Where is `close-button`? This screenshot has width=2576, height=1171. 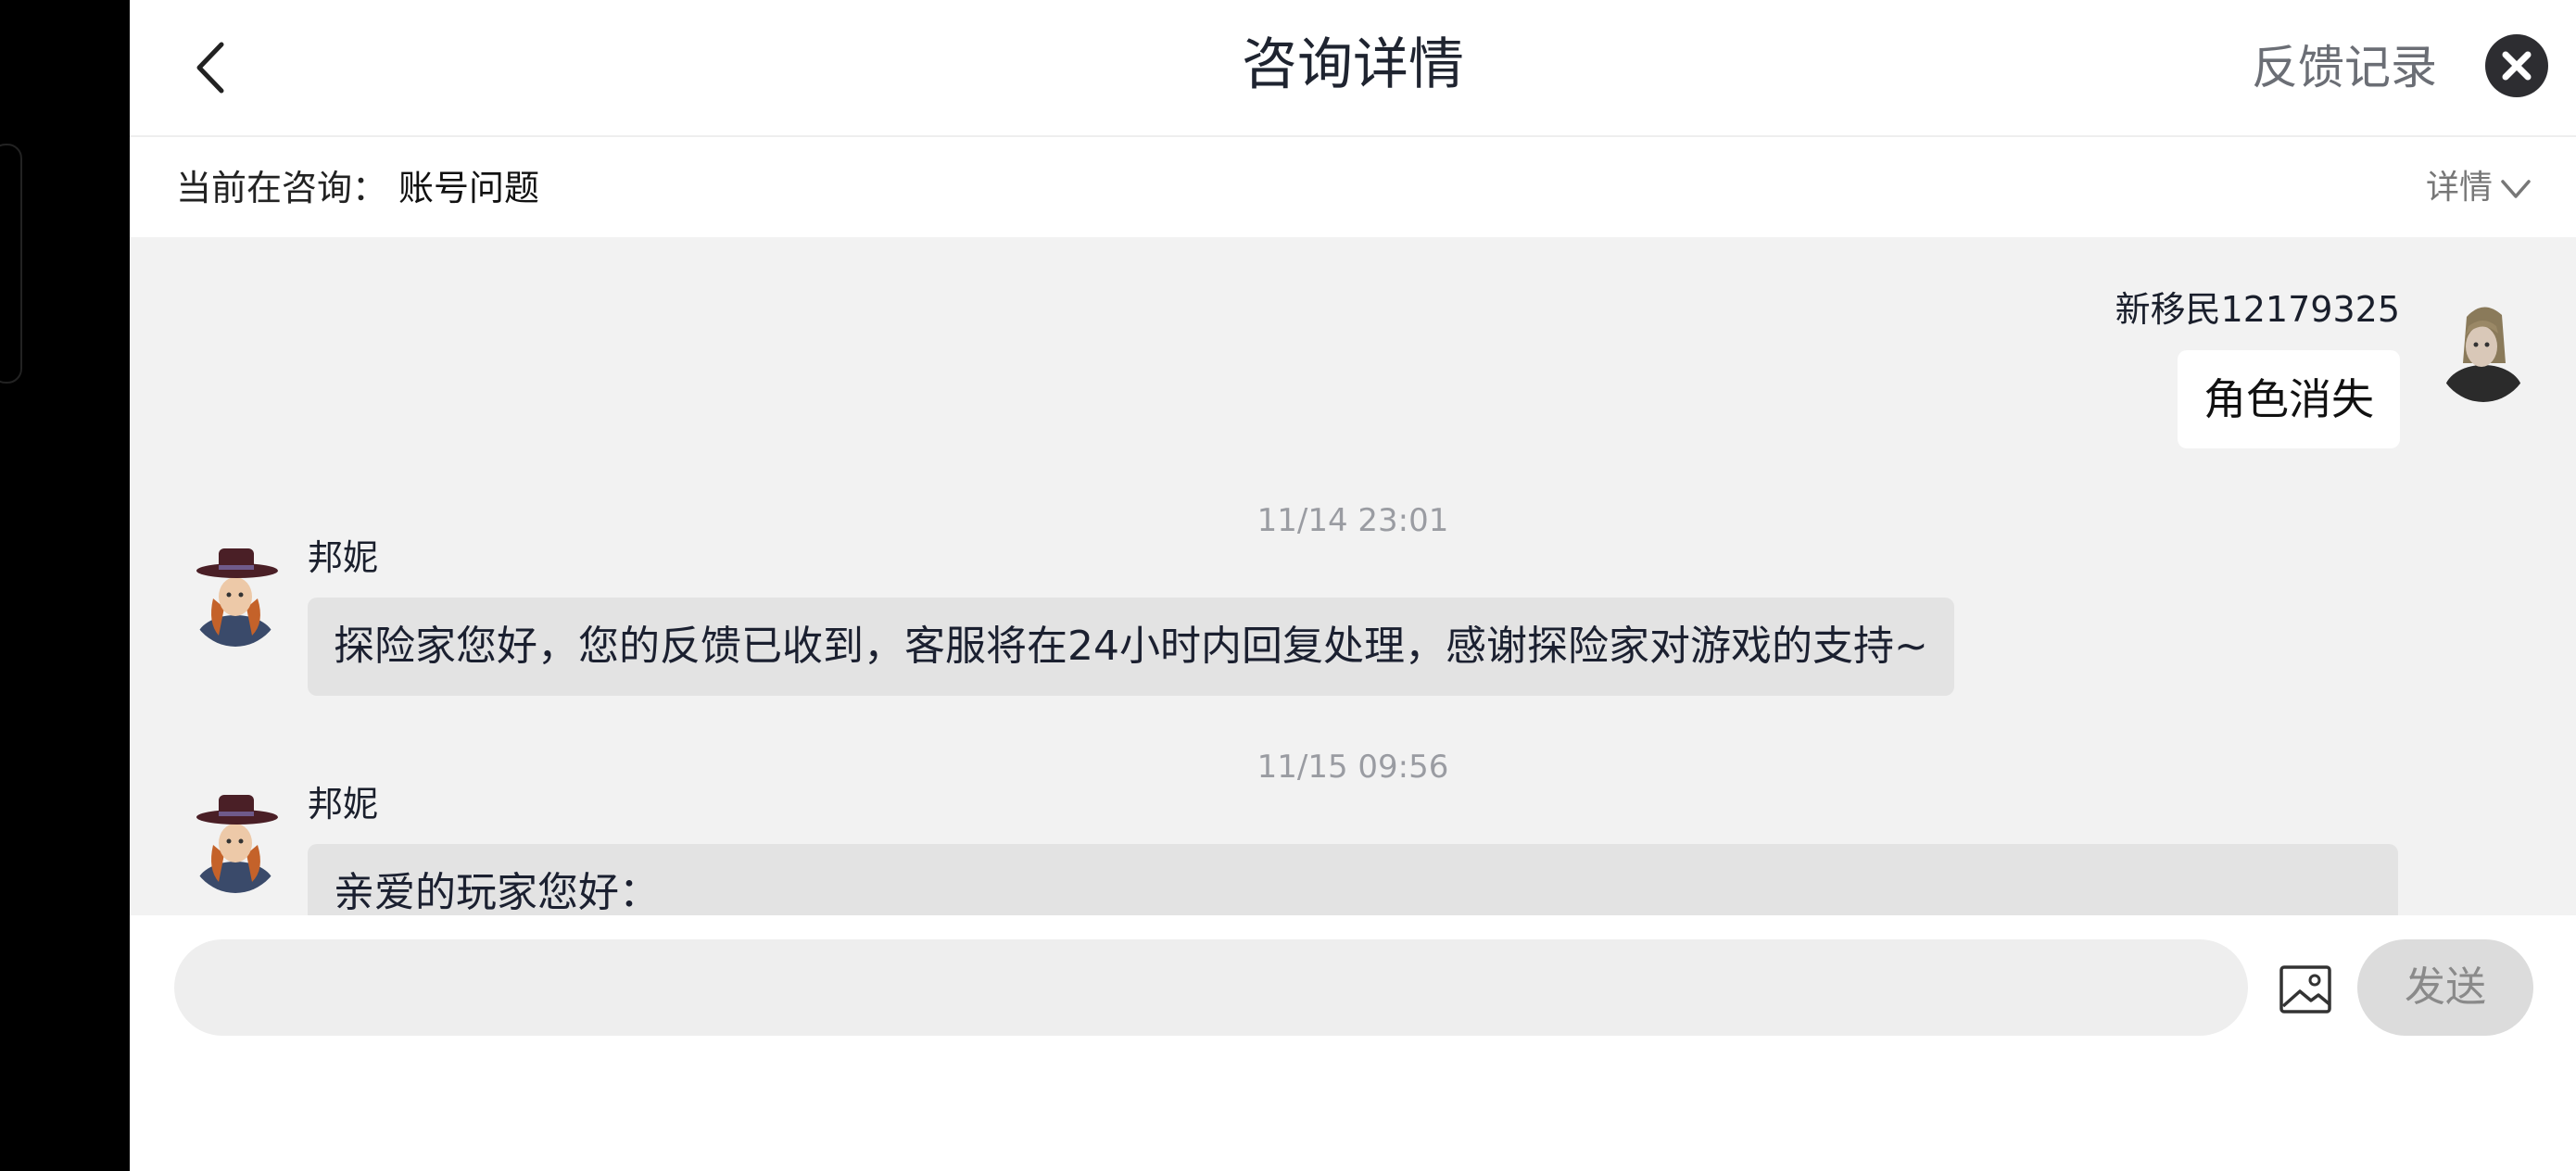 close-button is located at coordinates (2516, 66).